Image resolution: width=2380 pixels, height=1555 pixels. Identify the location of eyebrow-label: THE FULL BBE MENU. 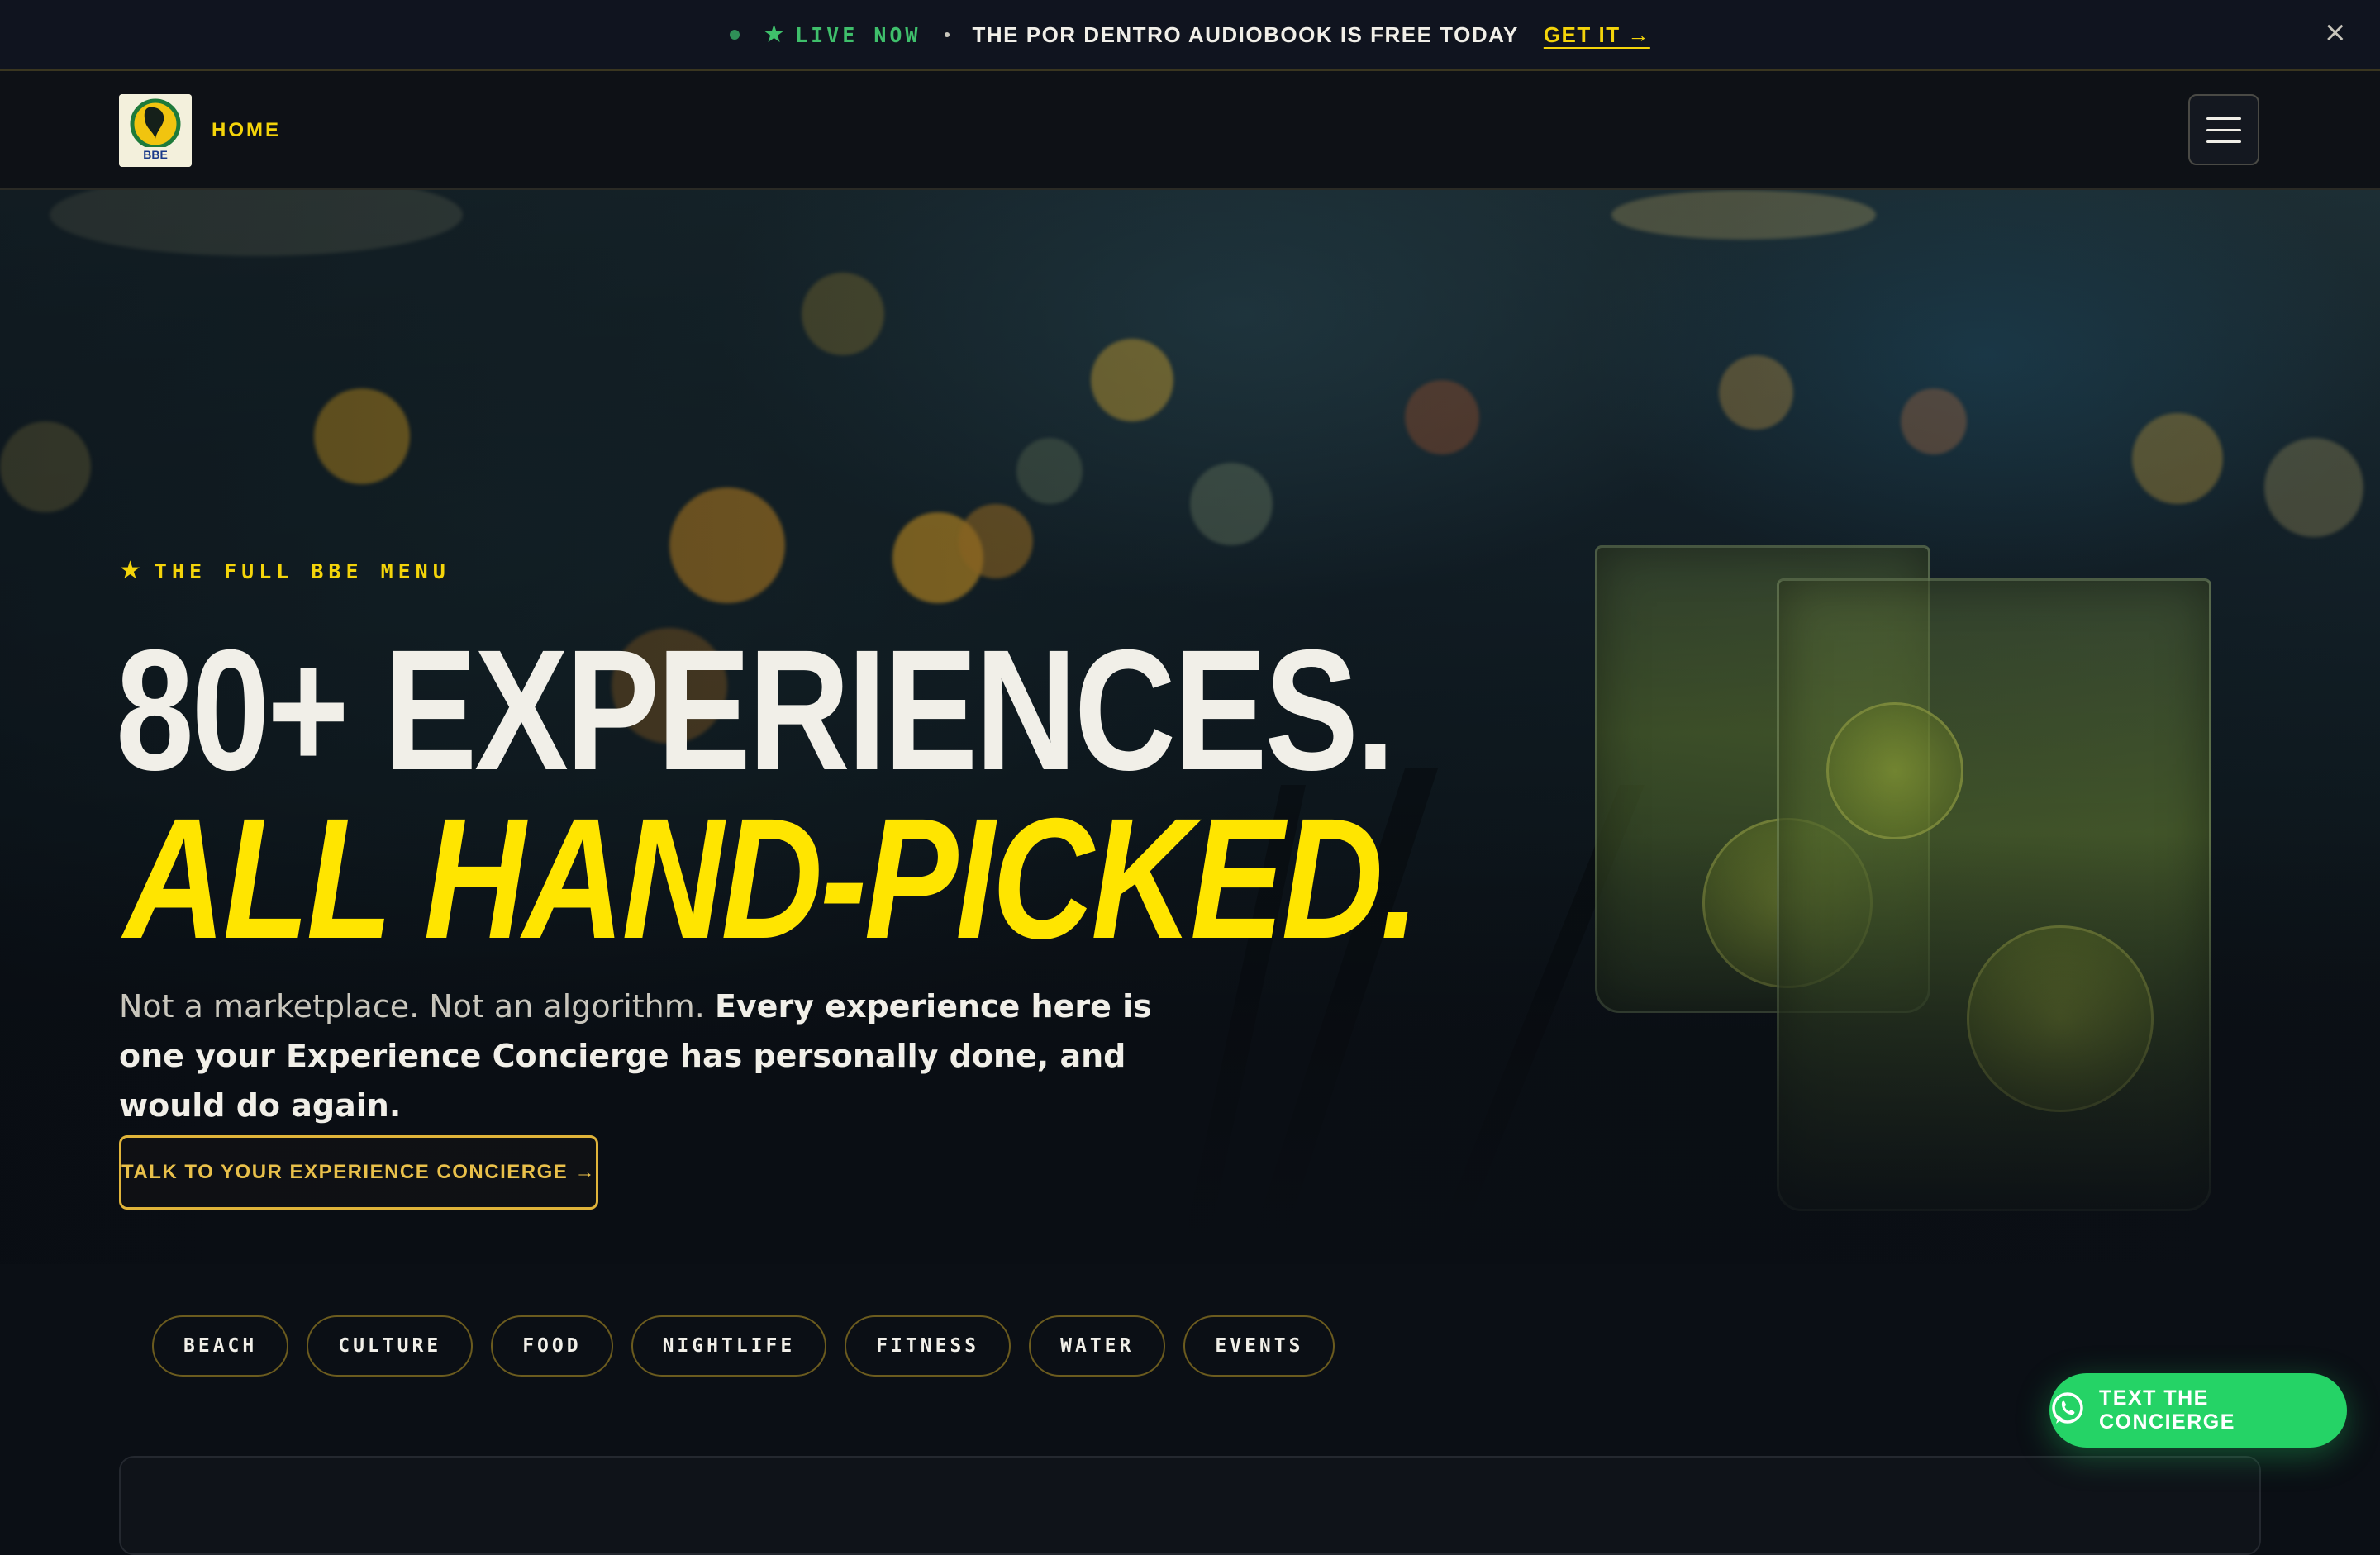
(302, 571).